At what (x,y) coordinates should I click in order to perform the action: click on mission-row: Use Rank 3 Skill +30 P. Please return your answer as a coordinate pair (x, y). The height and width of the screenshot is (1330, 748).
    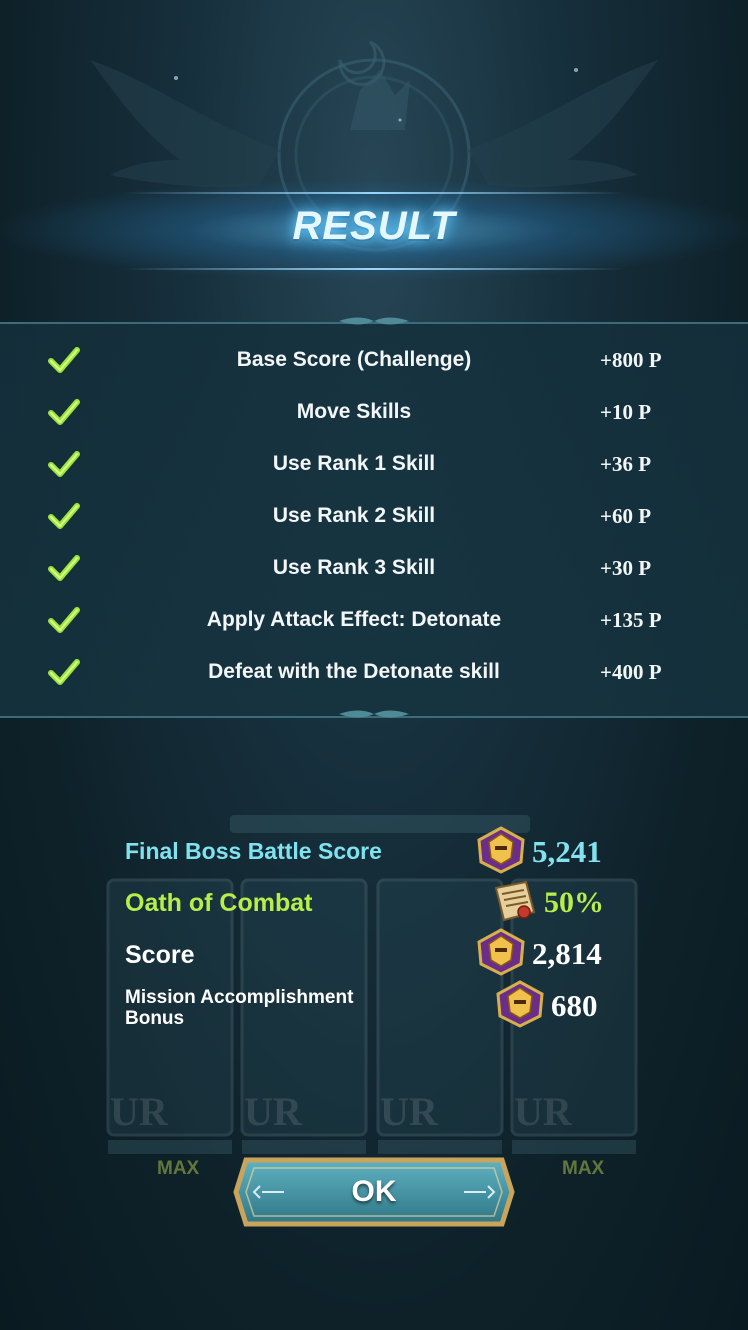
    Looking at the image, I should click on (374, 568).